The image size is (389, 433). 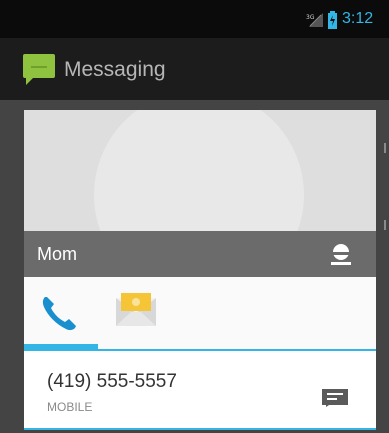 I want to click on phone-number: (419) 555-5557, so click(x=112, y=381).